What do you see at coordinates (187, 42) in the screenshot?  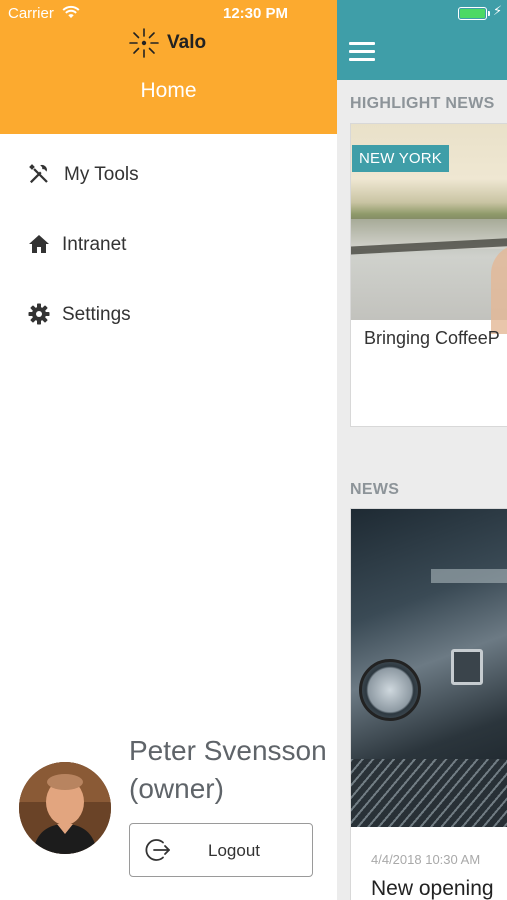 I see `logo-wordmark: Valo` at bounding box center [187, 42].